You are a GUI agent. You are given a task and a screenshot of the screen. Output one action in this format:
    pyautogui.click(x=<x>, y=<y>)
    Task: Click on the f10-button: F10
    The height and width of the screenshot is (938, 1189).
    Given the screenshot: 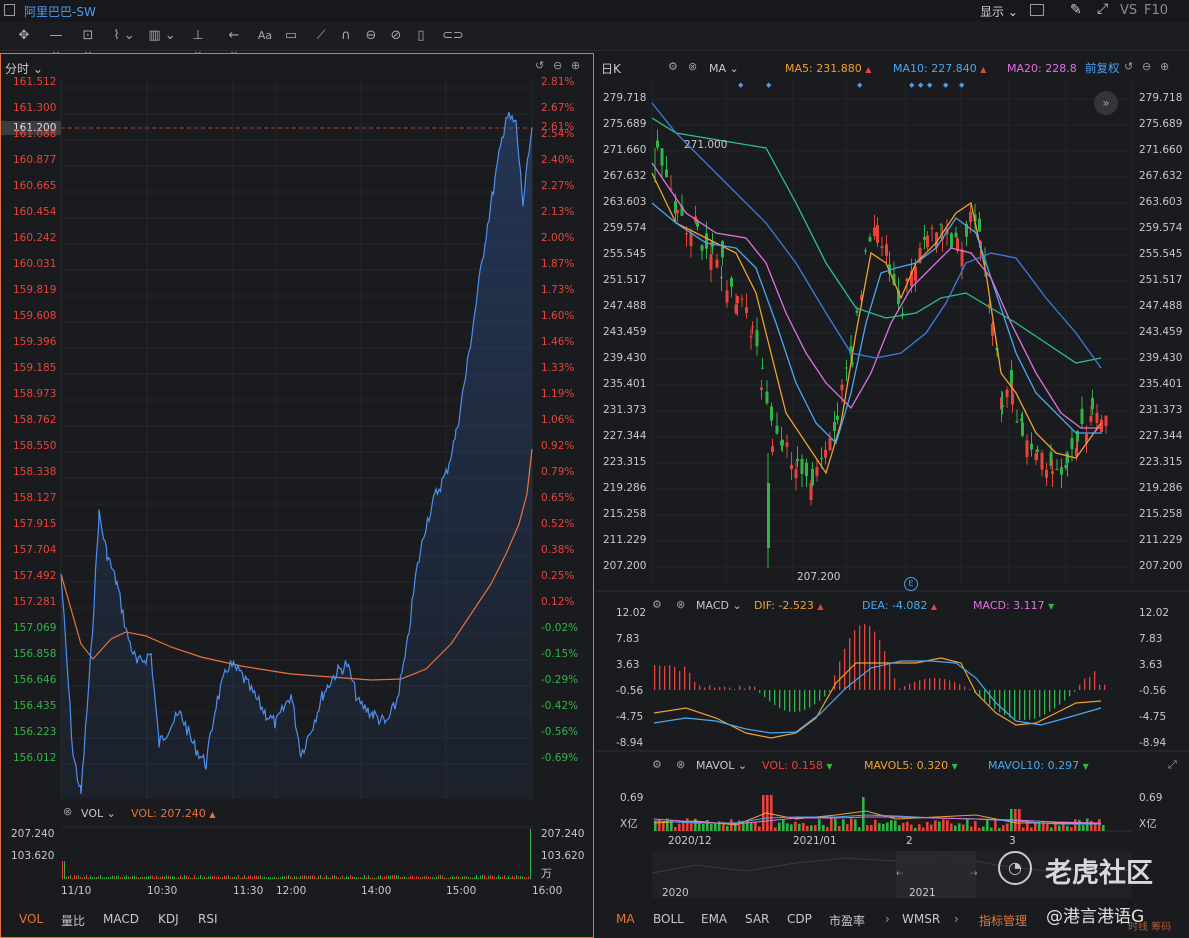 What is the action you would take?
    pyautogui.click(x=1156, y=10)
    